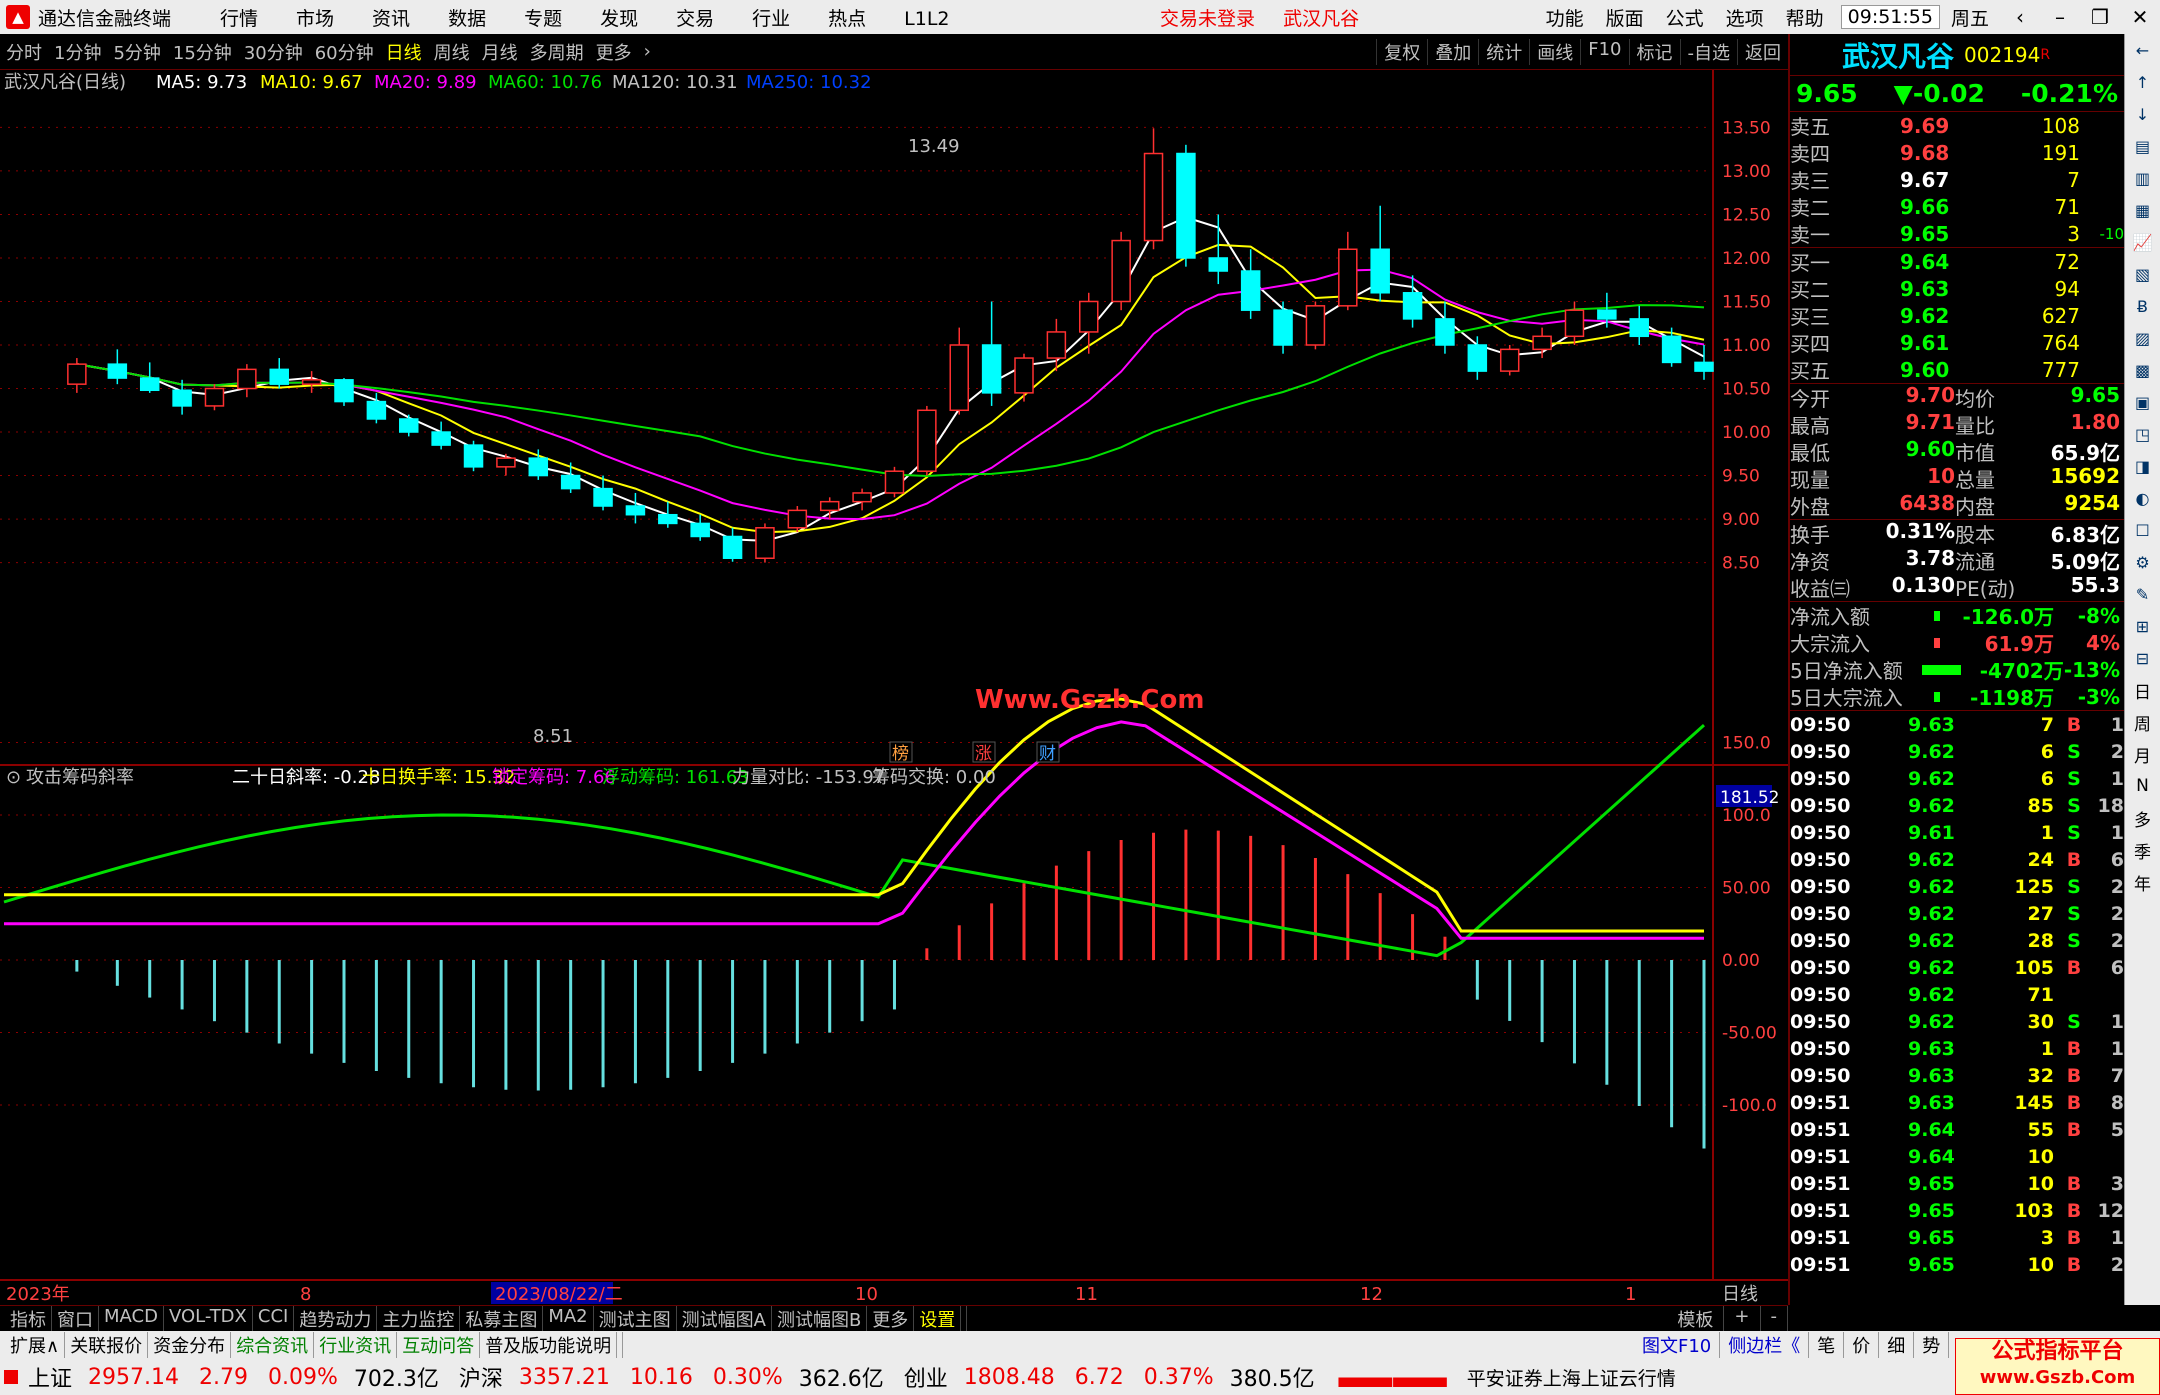 The image size is (2160, 1395). What do you see at coordinates (2142, 338) in the screenshot?
I see `side-tool-icon-9: ▨` at bounding box center [2142, 338].